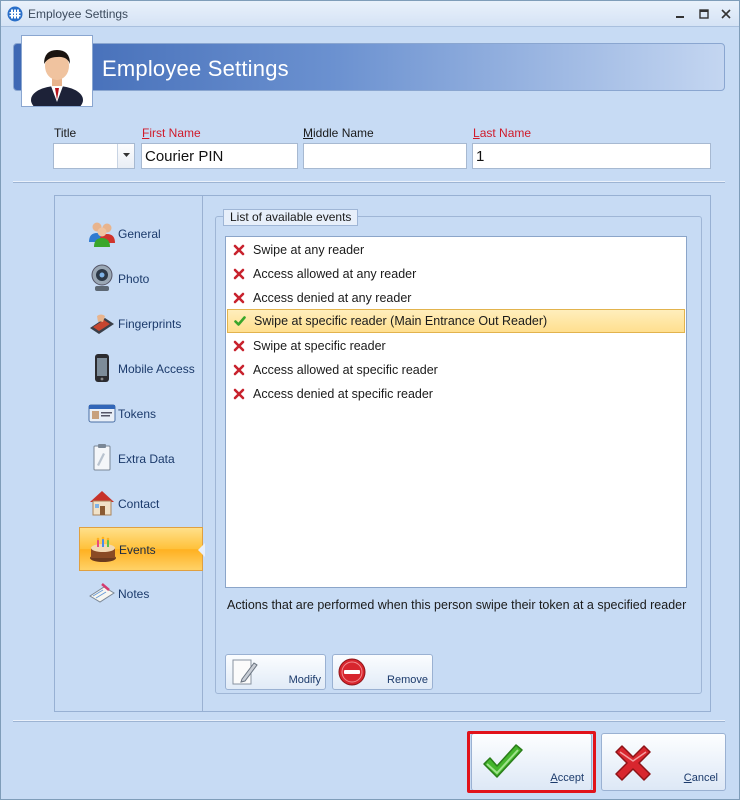 This screenshot has height=800, width=740. Describe the element at coordinates (137, 414) in the screenshot. I see `nav-label-tokens: Tokens` at that location.